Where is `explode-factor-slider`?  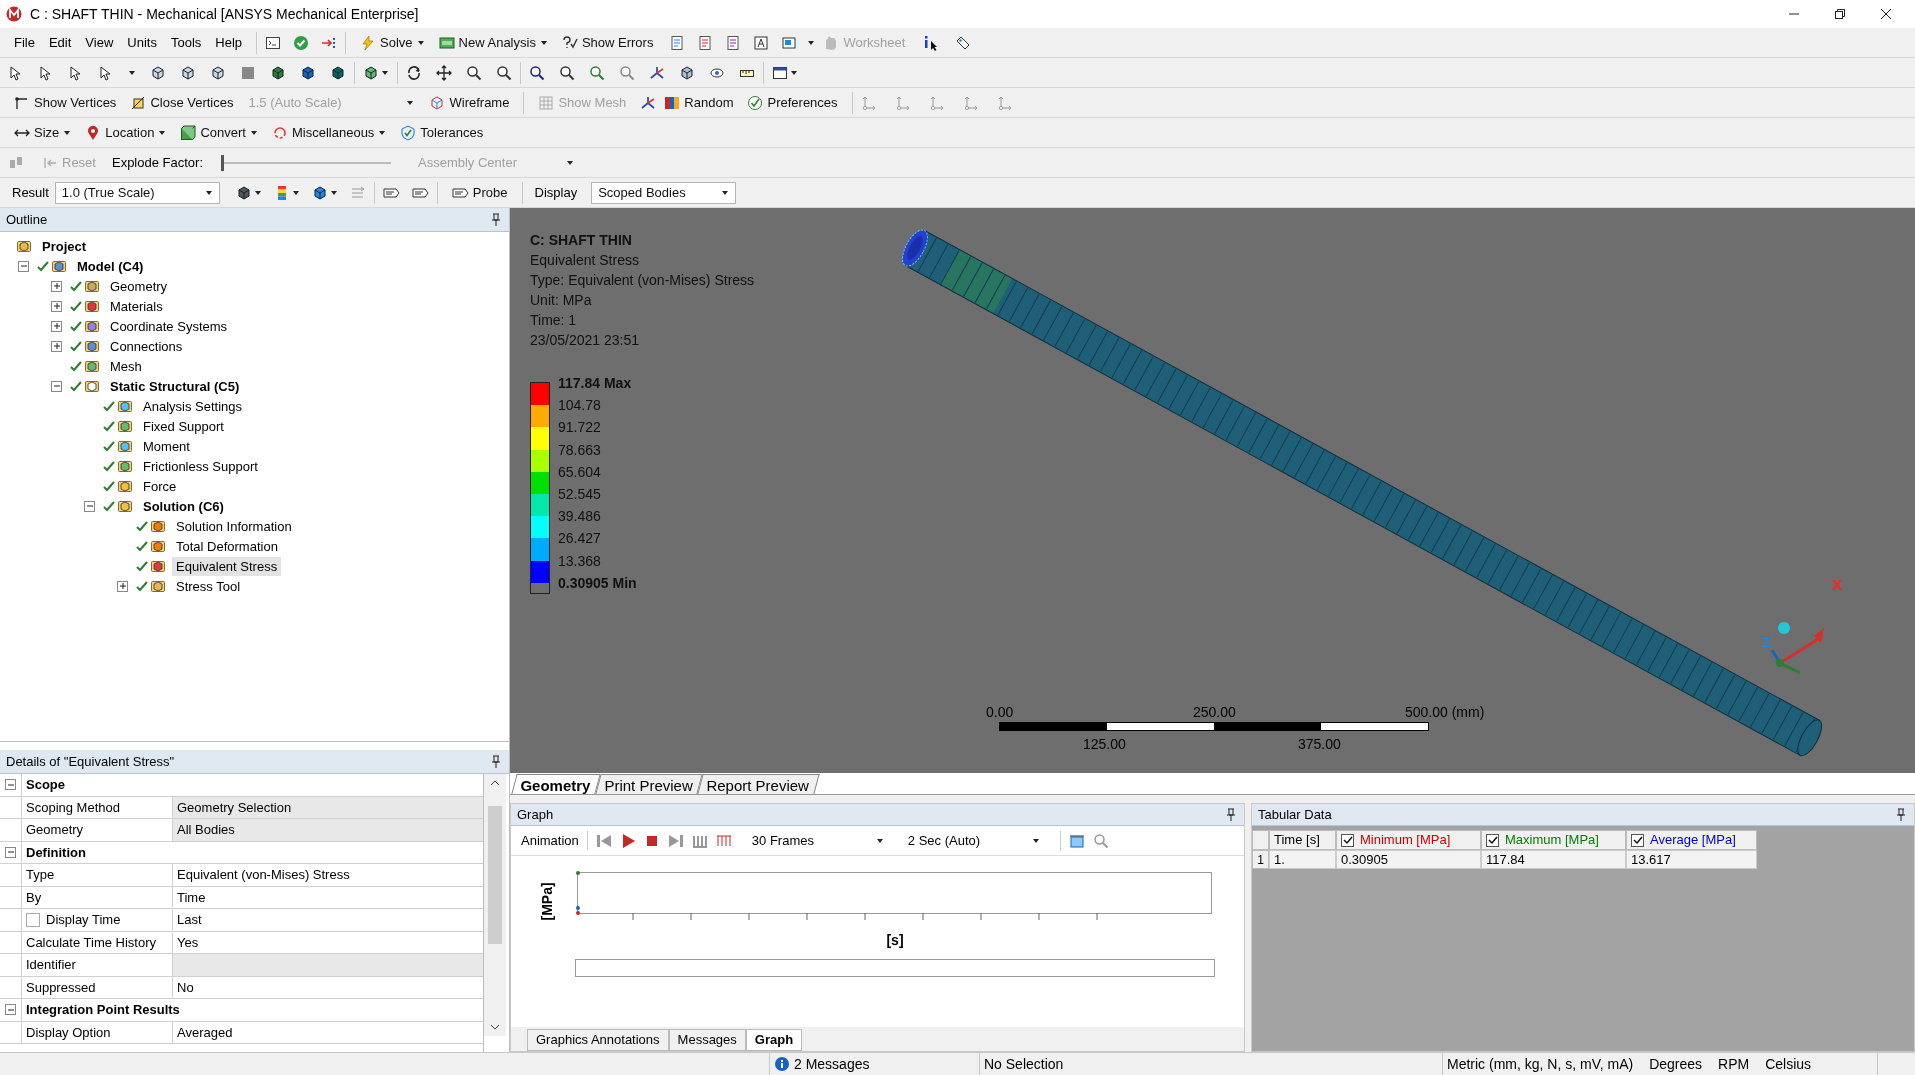
explode-factor-slider is located at coordinates (306, 162).